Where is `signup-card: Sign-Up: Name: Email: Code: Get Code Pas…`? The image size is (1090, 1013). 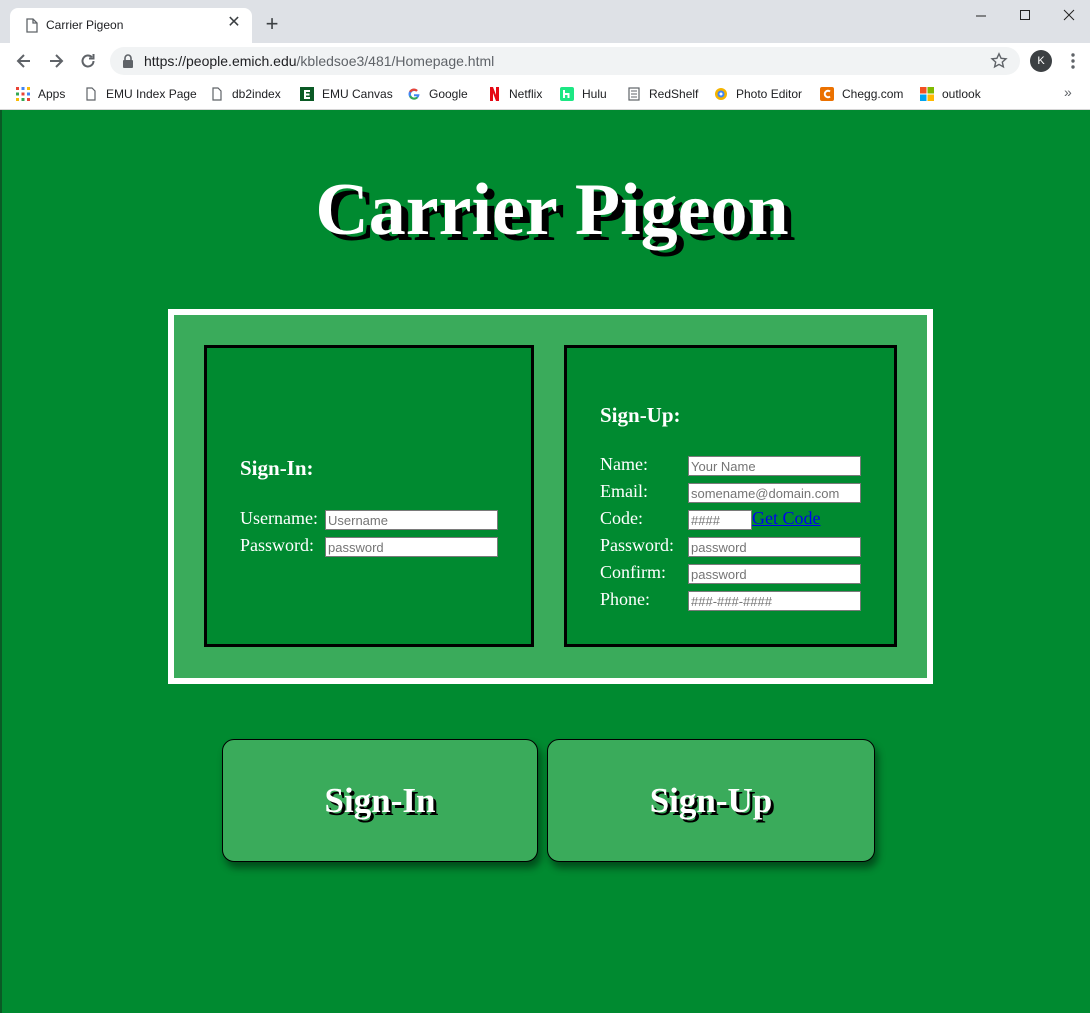
signup-card: Sign-Up: Name: Email: Code: Get Code Pas… is located at coordinates (730, 496).